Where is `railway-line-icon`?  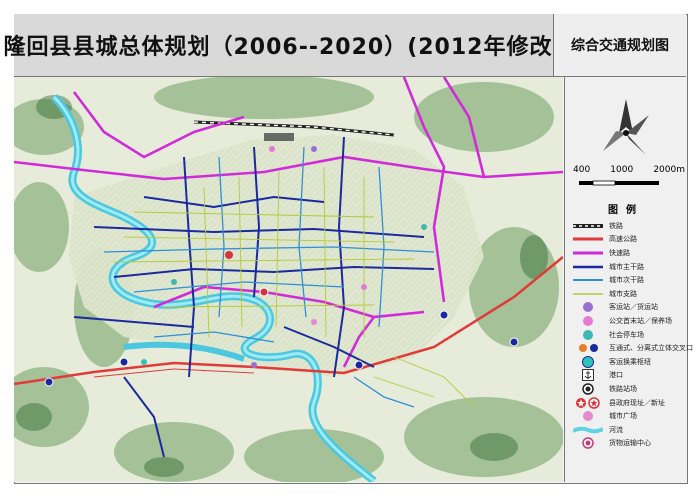
railway-line-icon is located at coordinates (588, 226).